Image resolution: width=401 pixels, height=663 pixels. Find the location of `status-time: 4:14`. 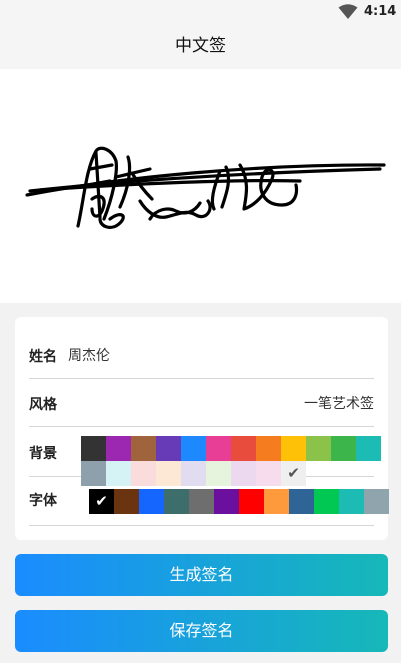

status-time: 4:14 is located at coordinates (380, 11).